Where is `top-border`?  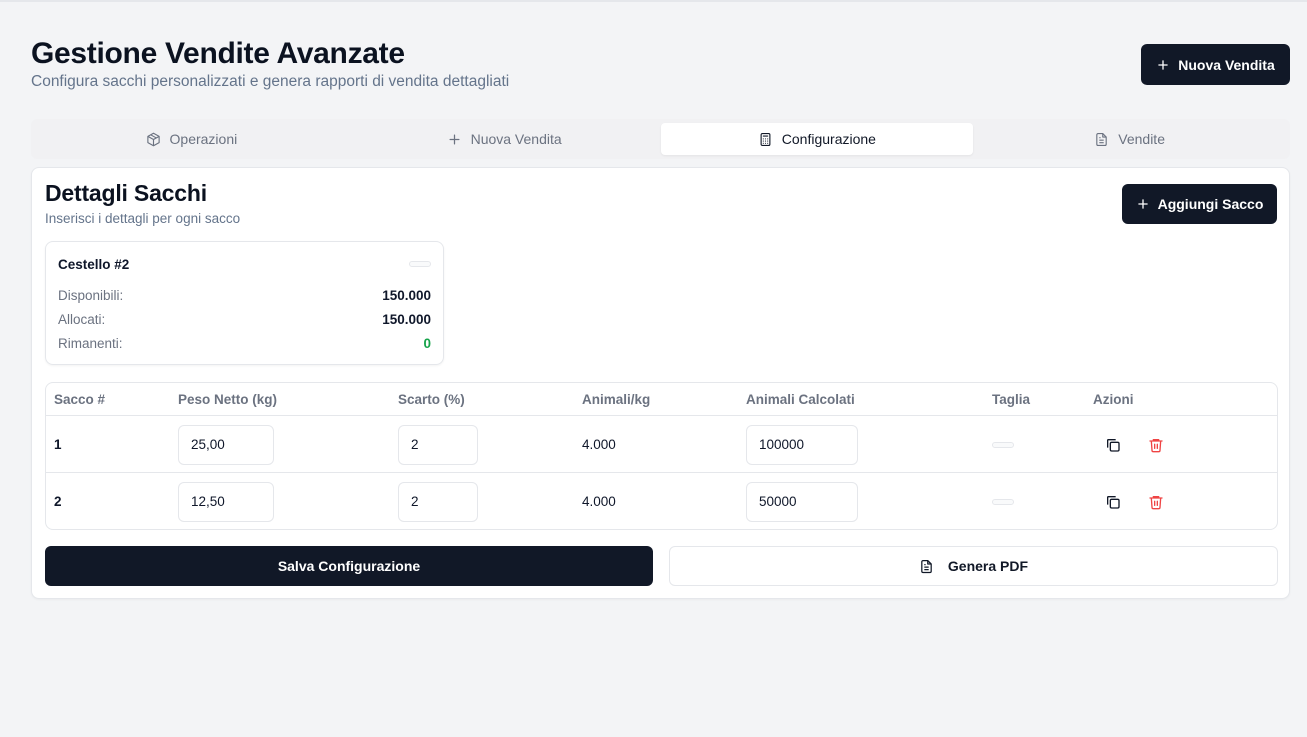
top-border is located at coordinates (653, 1).